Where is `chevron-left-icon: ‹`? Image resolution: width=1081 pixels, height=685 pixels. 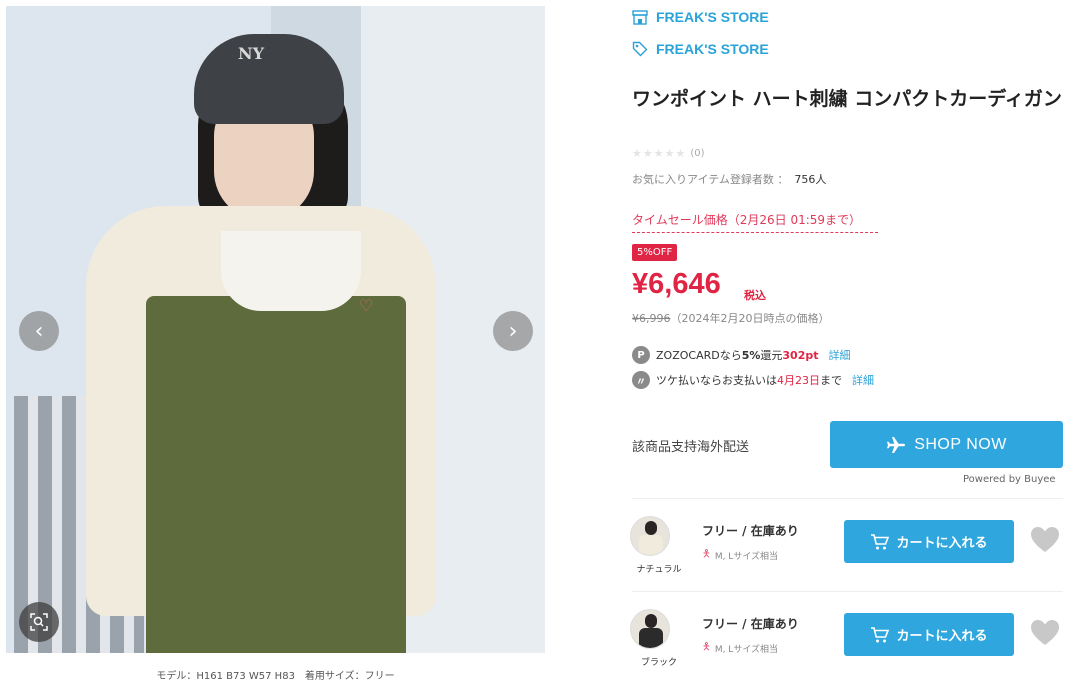 chevron-left-icon: ‹ is located at coordinates (39, 331).